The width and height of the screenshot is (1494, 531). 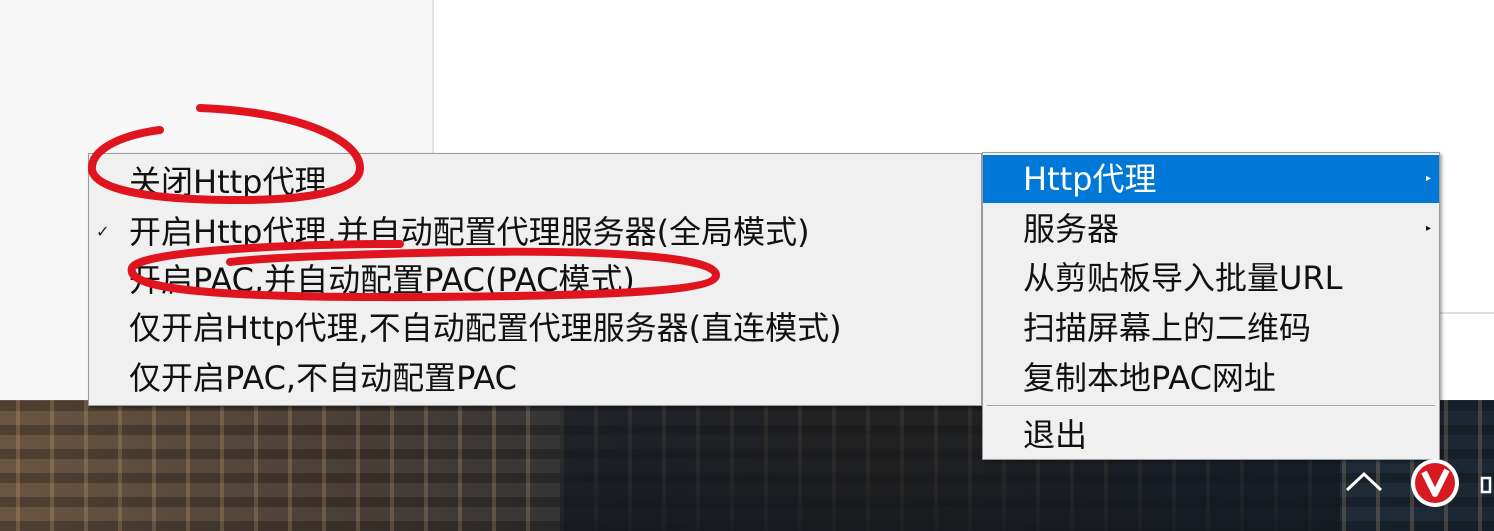 What do you see at coordinates (1211, 229) in the screenshot?
I see `menu-item-servers: 服务器 ▸` at bounding box center [1211, 229].